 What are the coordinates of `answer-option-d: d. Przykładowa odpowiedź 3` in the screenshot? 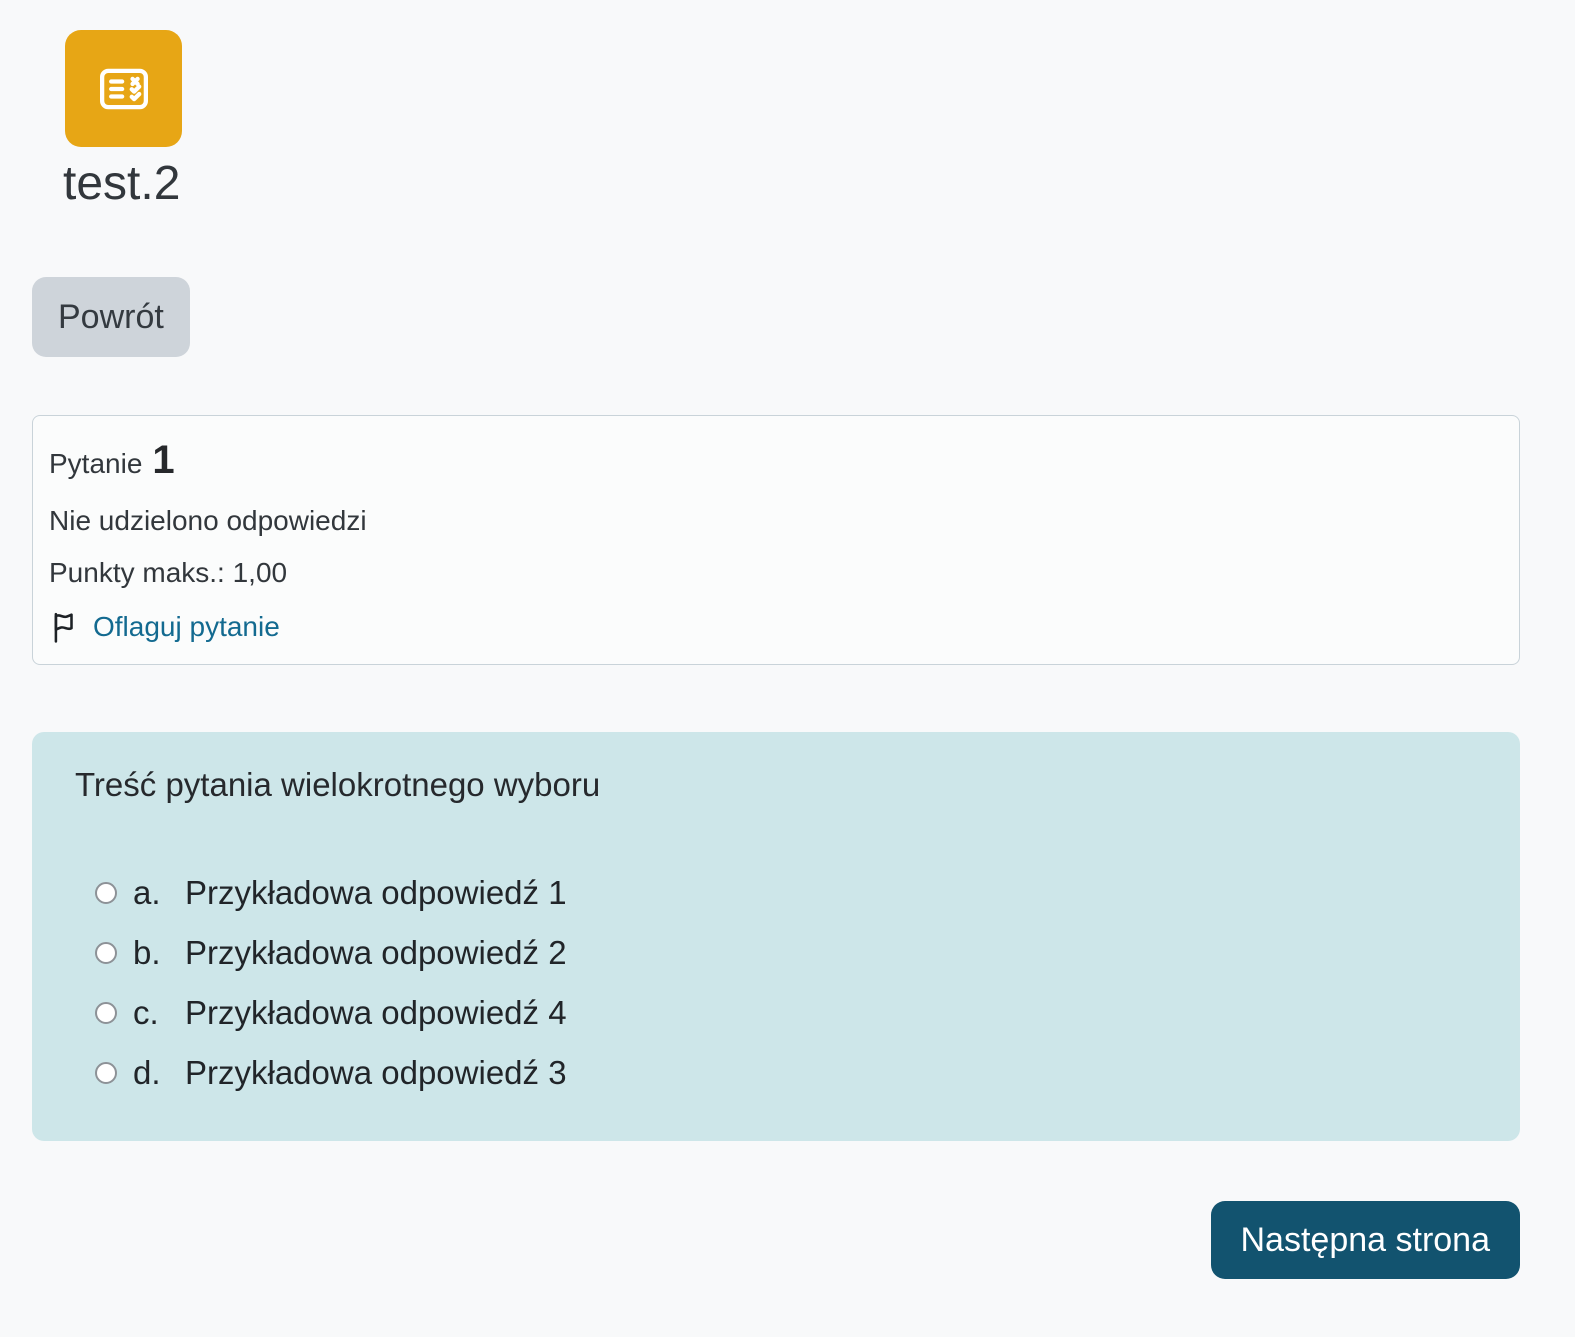 It's located at (786, 1072).